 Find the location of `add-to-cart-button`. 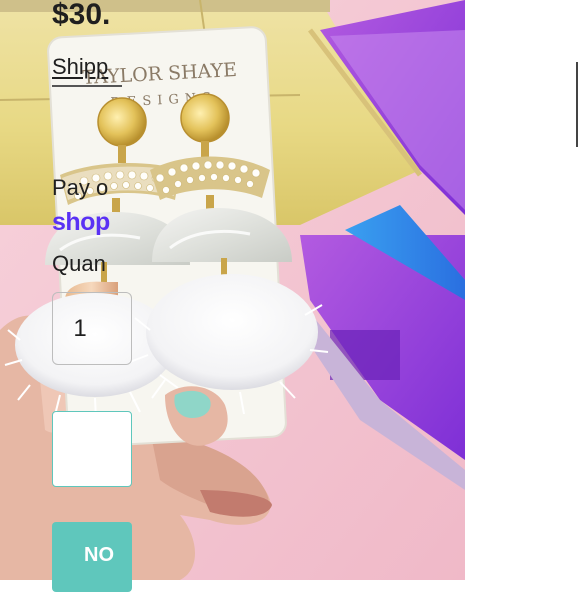

add-to-cart-button is located at coordinates (92, 449).